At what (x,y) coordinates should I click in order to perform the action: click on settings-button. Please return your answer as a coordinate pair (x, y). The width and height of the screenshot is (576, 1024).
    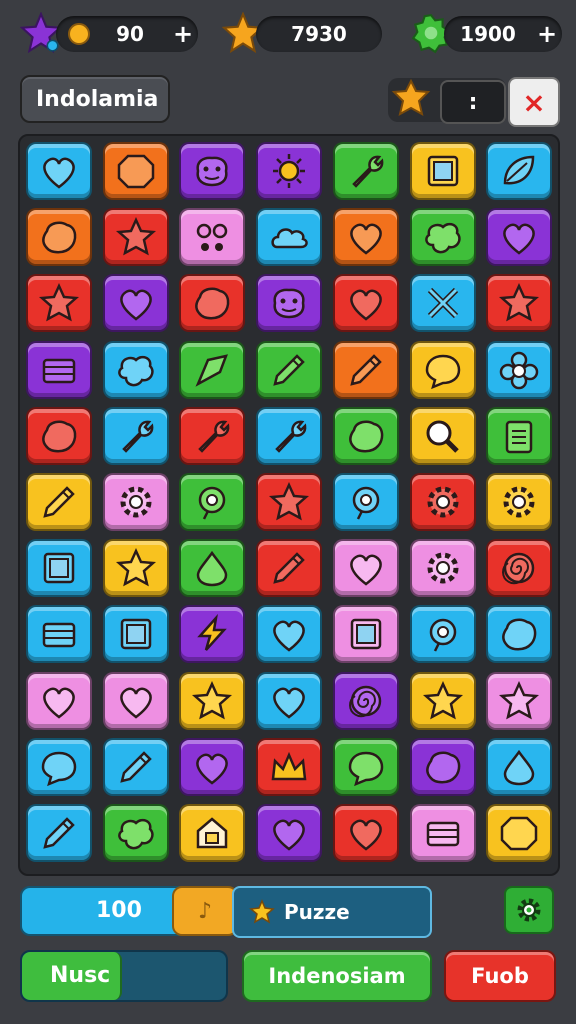
    Looking at the image, I should click on (529, 910).